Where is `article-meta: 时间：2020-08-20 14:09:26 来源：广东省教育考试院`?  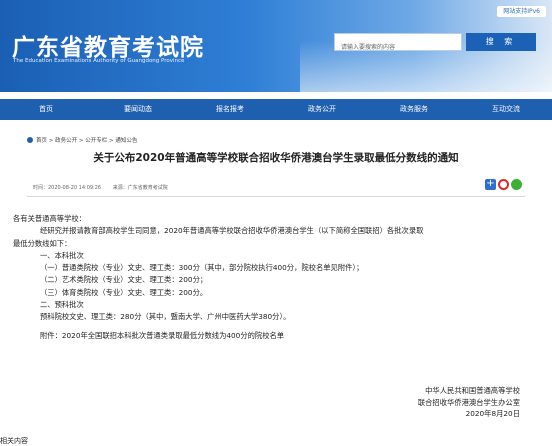
article-meta: 时间：2020-08-20 14:09:26 来源：广东省教育考试院 is located at coordinates (105, 187).